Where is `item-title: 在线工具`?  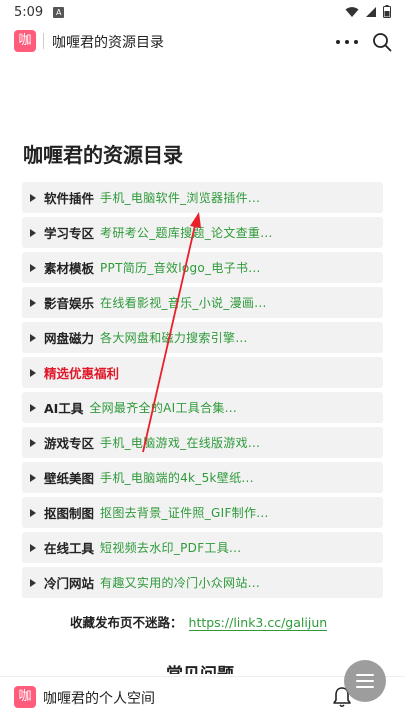 item-title: 在线工具 is located at coordinates (69, 548).